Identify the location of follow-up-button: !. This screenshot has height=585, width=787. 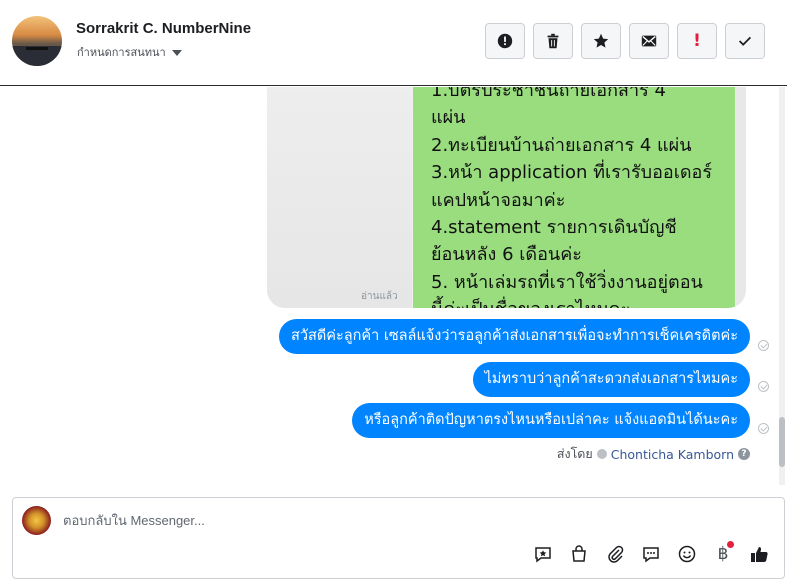
(697, 41).